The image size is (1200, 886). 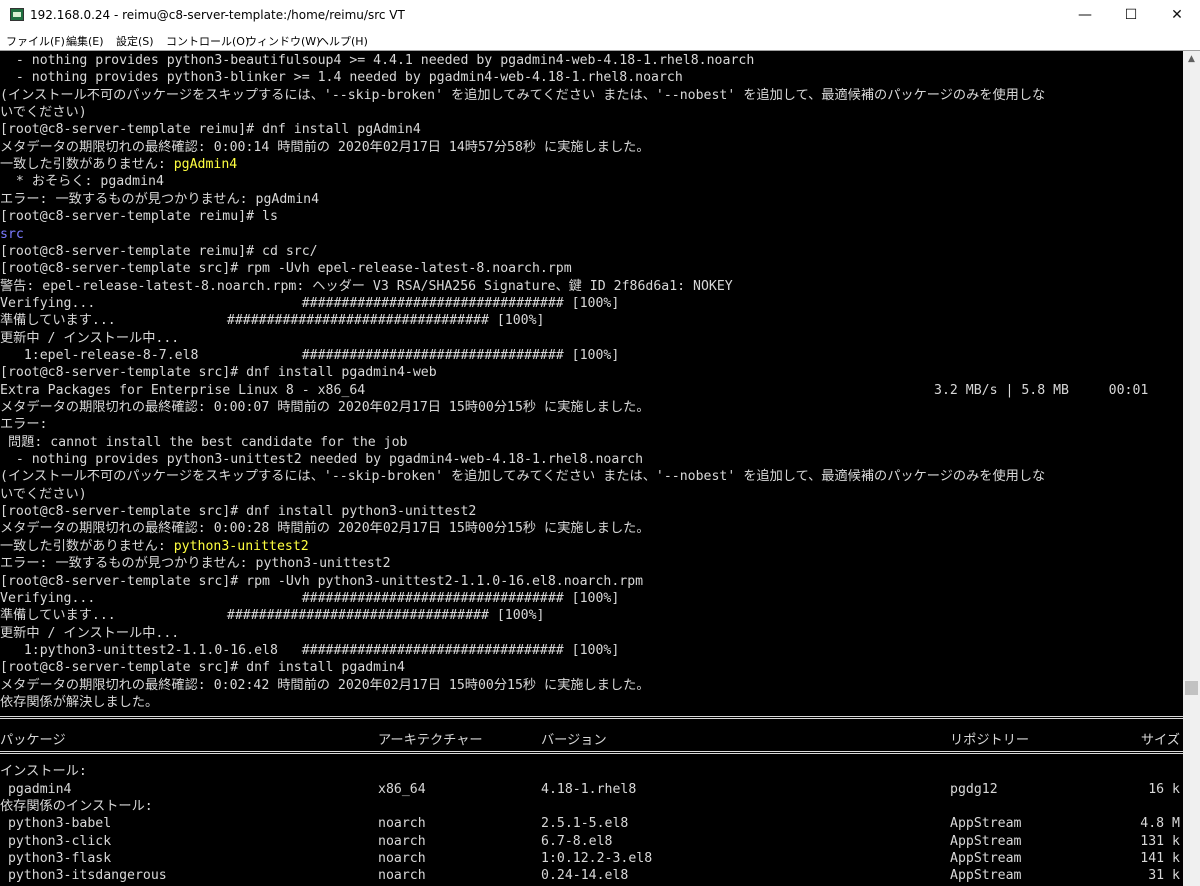 I want to click on table-cell-arch: x86_64, so click(x=402, y=789).